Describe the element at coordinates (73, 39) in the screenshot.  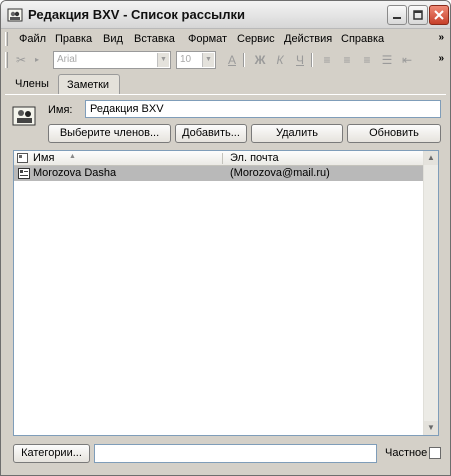
I see `menu-edit: Правка` at that location.